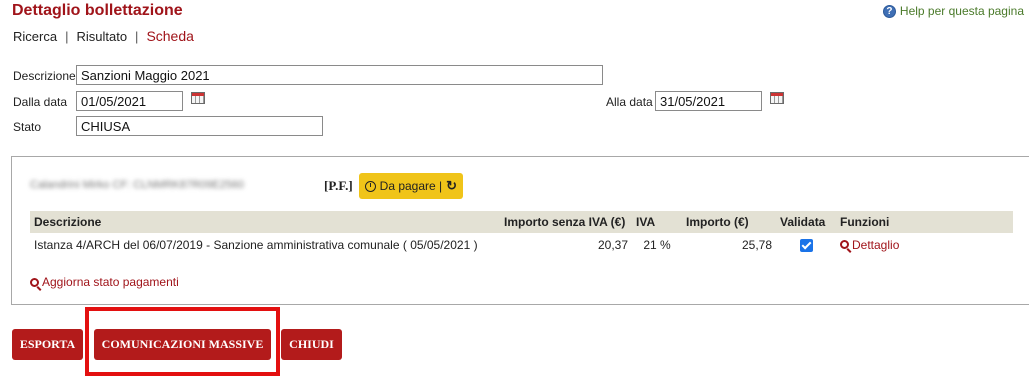  What do you see at coordinates (182, 344) in the screenshot?
I see `comunicazioni-massive-button: COMUNICAZIONI MASSIVE` at bounding box center [182, 344].